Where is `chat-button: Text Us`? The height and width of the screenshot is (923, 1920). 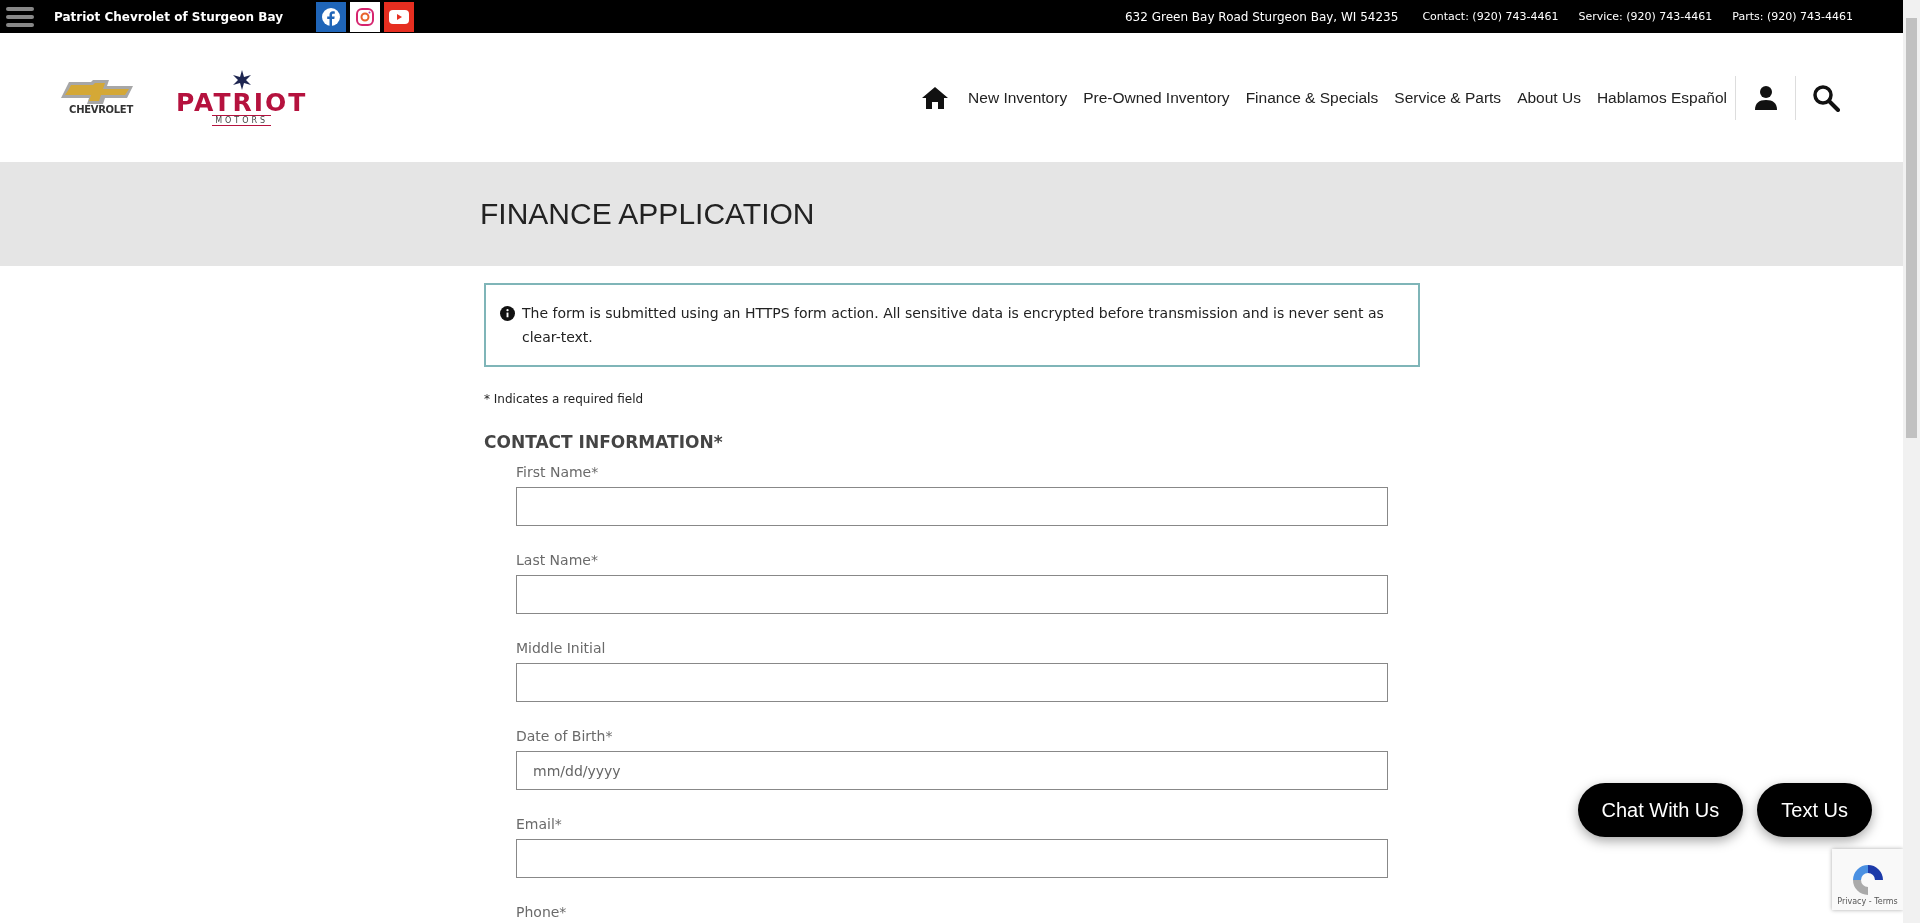
chat-button: Text Us is located at coordinates (1814, 810).